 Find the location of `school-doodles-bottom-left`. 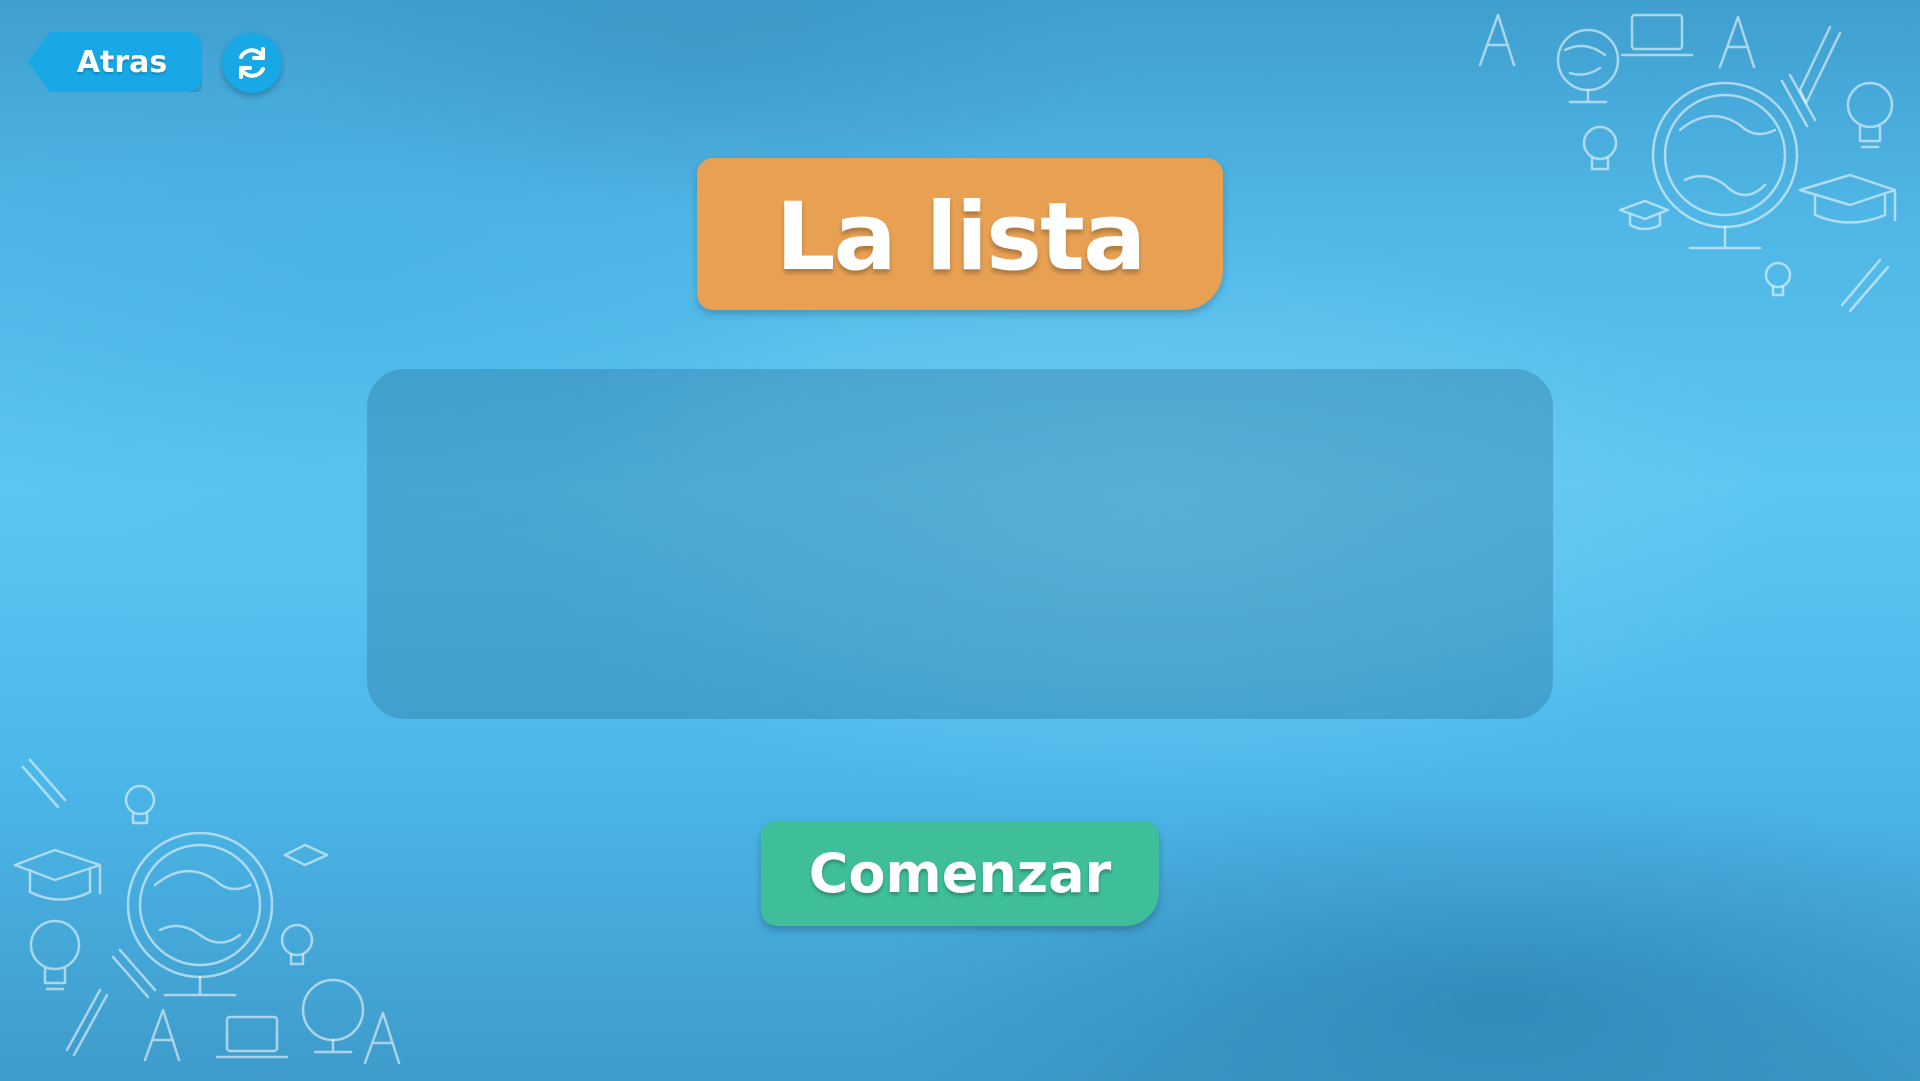

school-doodles-bottom-left is located at coordinates (207, 911).